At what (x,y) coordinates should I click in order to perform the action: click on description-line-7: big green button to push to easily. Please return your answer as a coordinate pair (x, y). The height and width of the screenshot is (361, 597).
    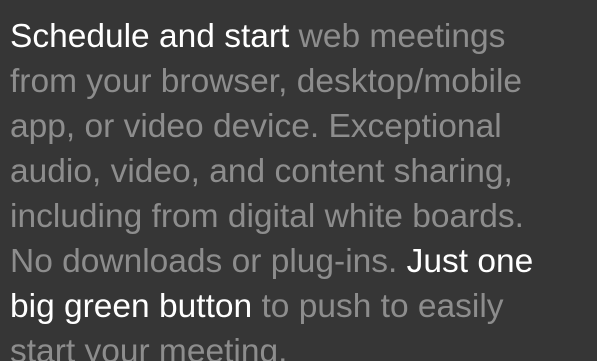
    Looking at the image, I should click on (303, 306).